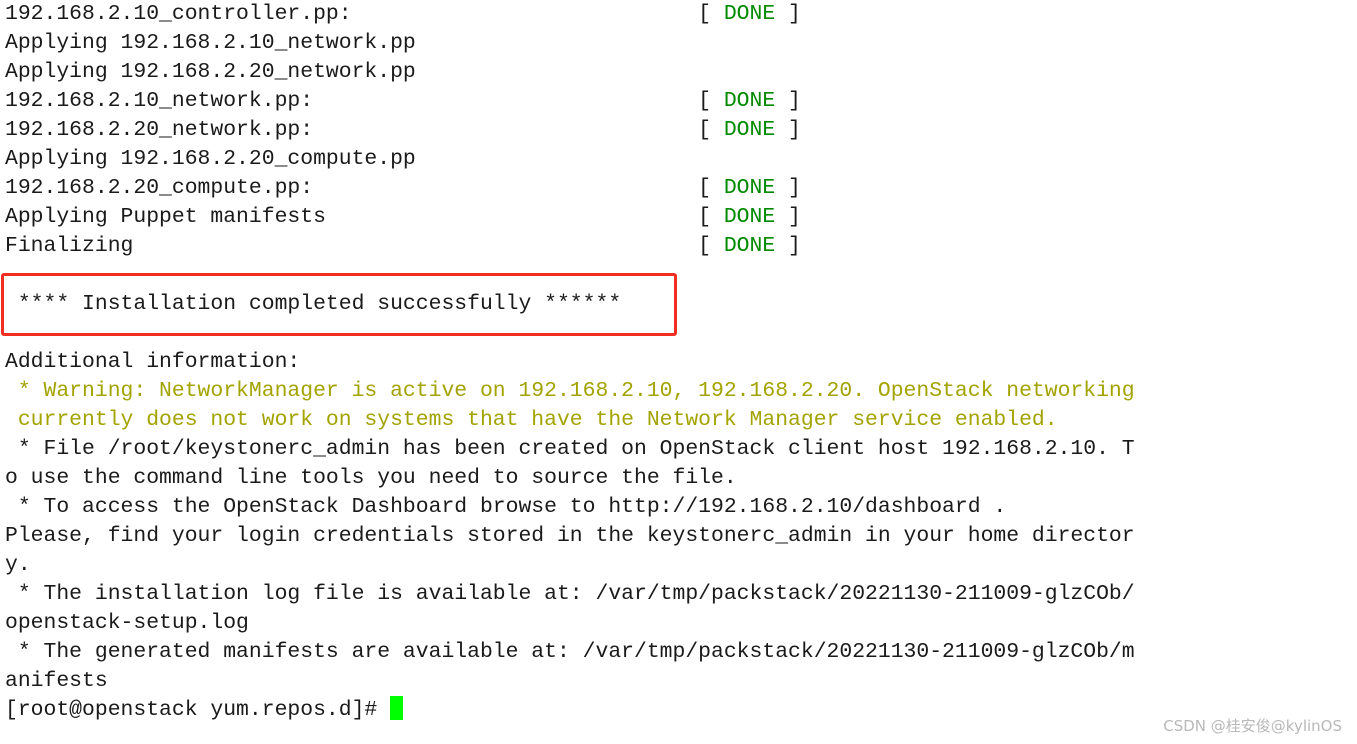  What do you see at coordinates (570, 188) in the screenshot?
I see `status-line: 192.168.2.20_compute.pp: [ DONE ]` at bounding box center [570, 188].